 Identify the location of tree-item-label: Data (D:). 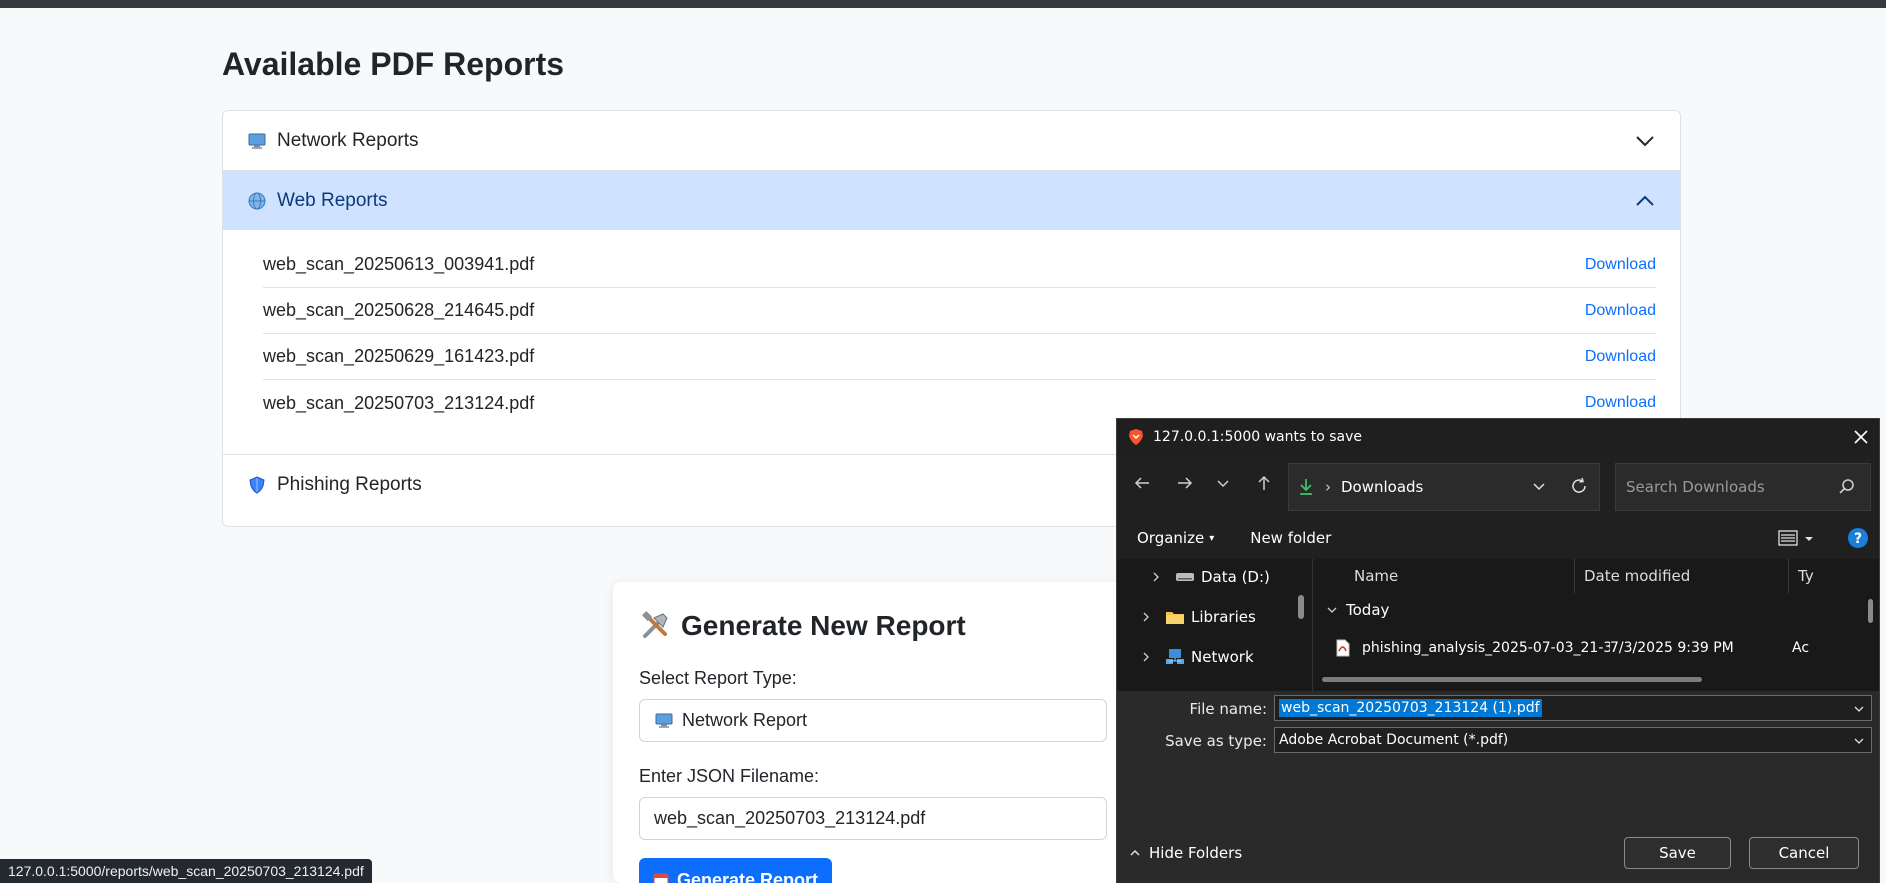
(1235, 577).